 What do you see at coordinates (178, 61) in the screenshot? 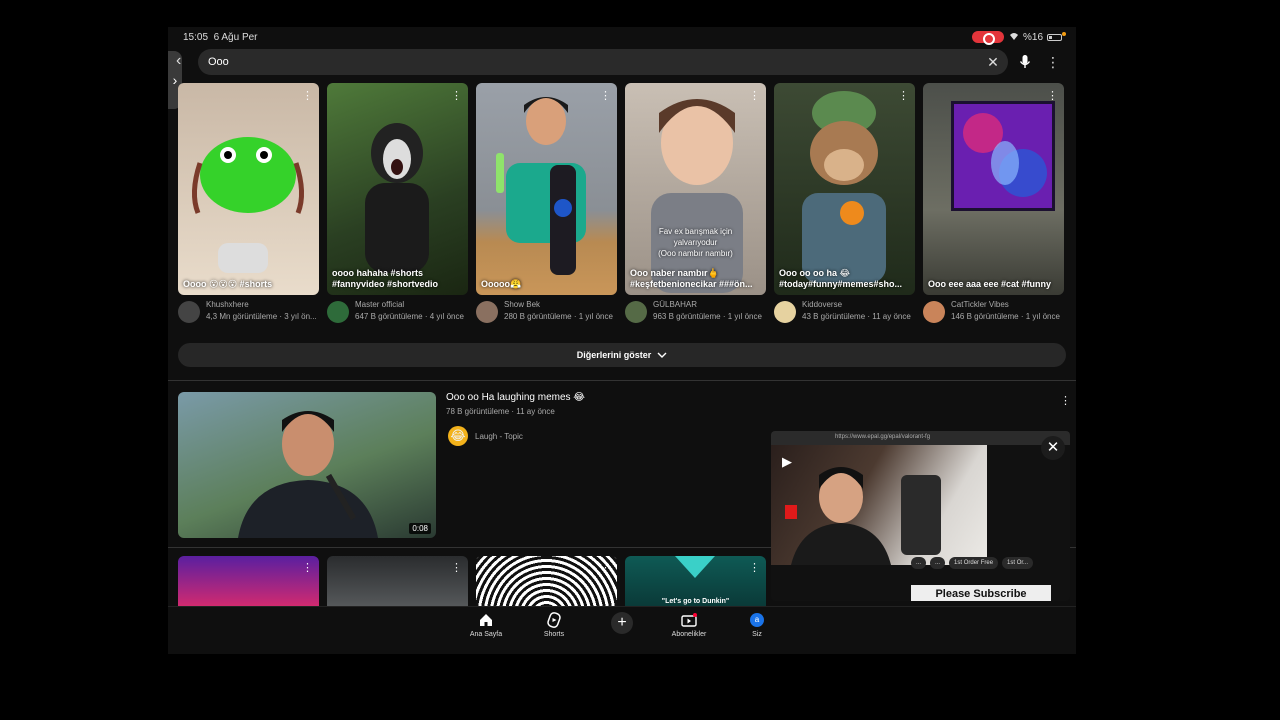
I see `back-arrow-icon: ‹` at bounding box center [178, 61].